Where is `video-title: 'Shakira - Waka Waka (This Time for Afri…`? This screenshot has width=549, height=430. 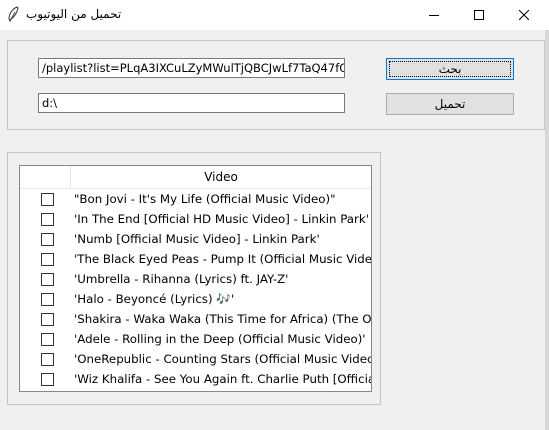
video-title: 'Shakira - Waka Waka (This Time for Afri… is located at coordinates (223, 319).